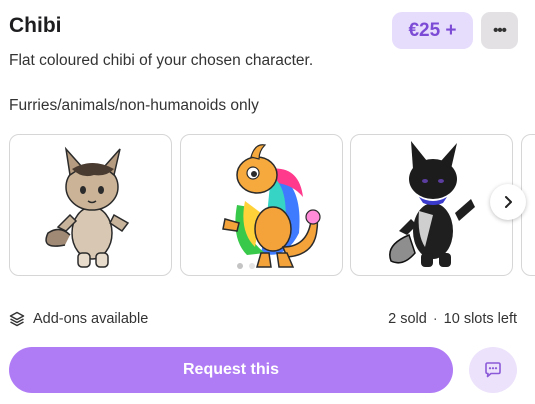 This screenshot has width=535, height=404. What do you see at coordinates (432, 30) in the screenshot?
I see `price-badge: €25 +` at bounding box center [432, 30].